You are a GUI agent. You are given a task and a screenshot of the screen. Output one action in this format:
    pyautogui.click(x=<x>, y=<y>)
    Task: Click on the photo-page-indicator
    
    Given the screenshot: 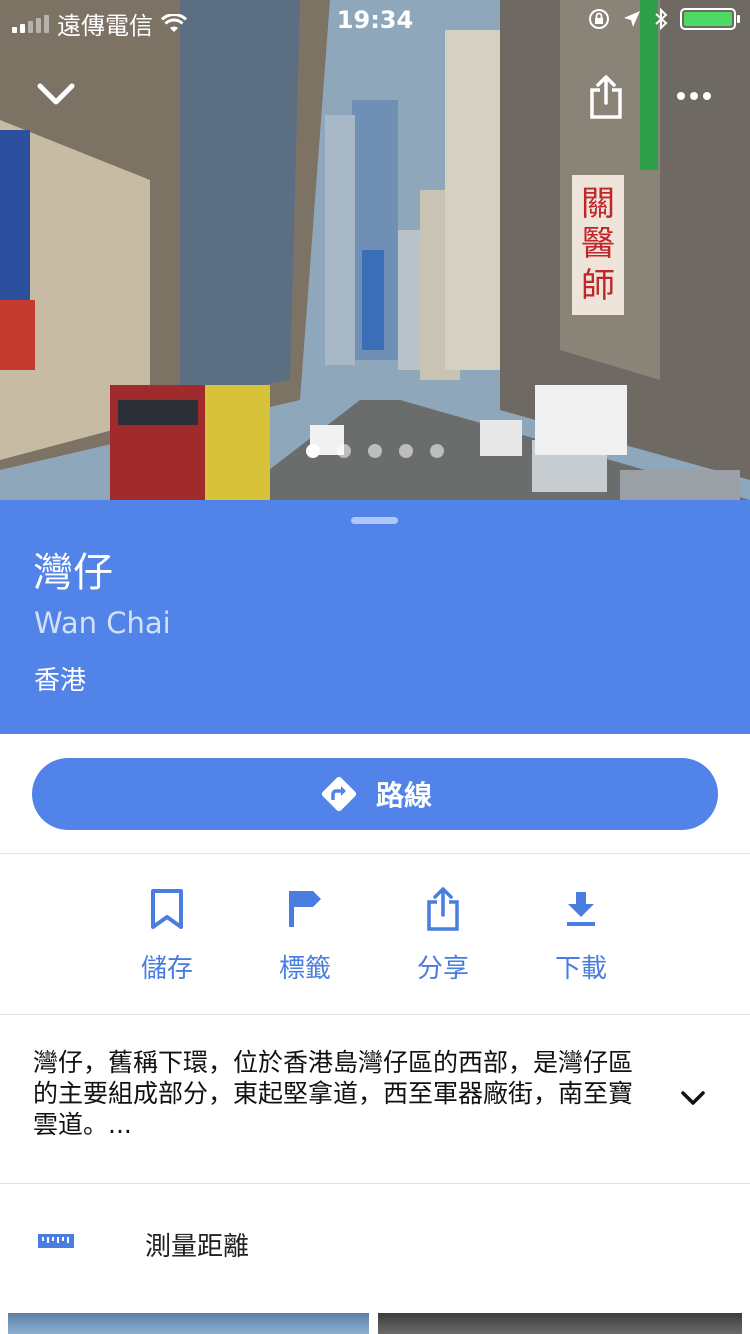 What is the action you would take?
    pyautogui.click(x=375, y=451)
    